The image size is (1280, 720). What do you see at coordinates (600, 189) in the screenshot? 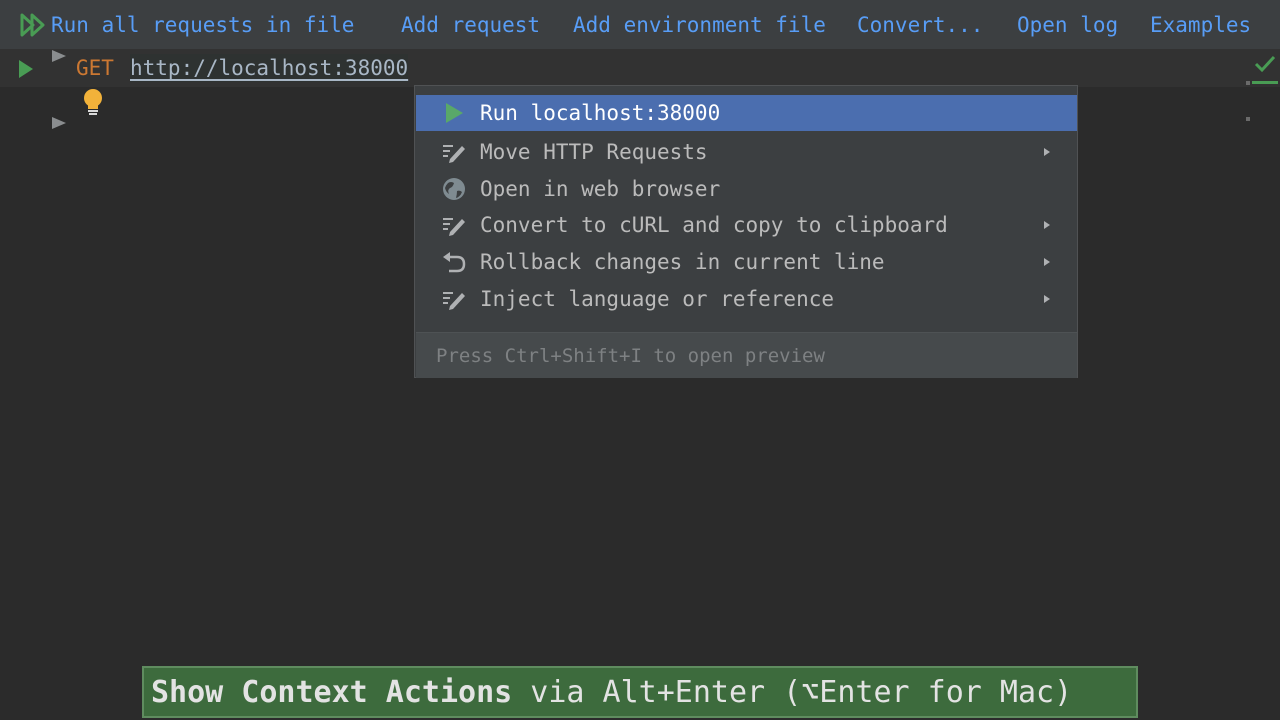
I see `menu-item-label: Open in web browser` at bounding box center [600, 189].